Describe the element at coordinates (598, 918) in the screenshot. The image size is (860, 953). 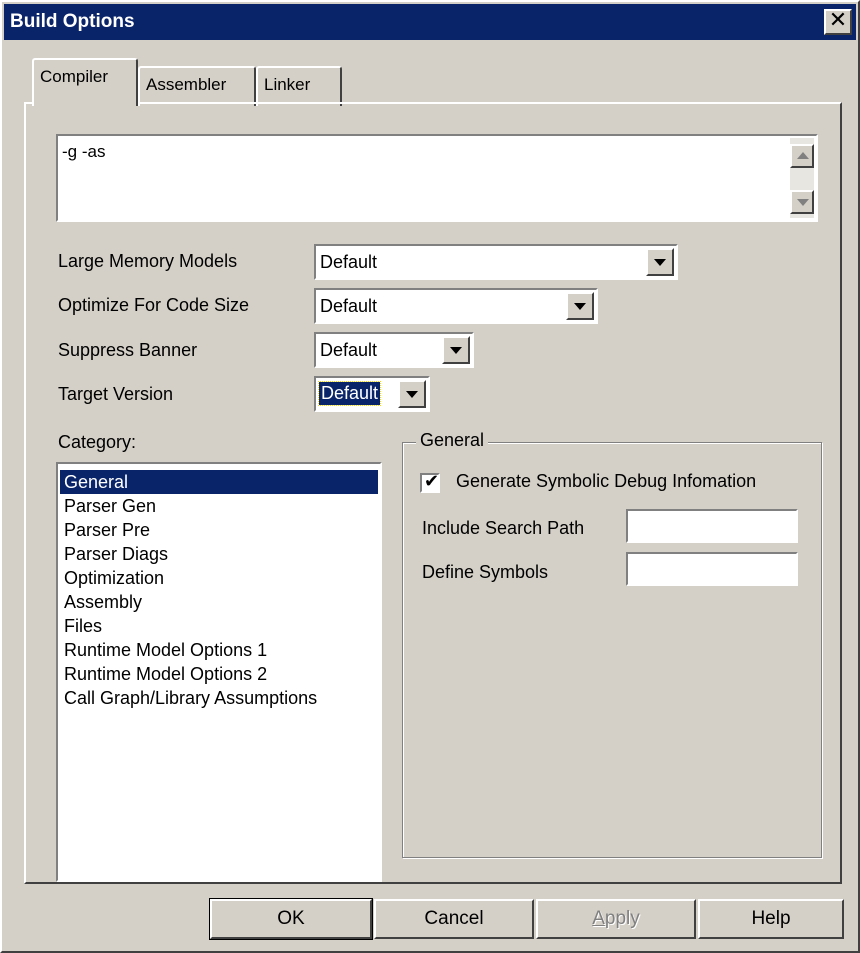
I see `apply-mnemonic: A` at that location.